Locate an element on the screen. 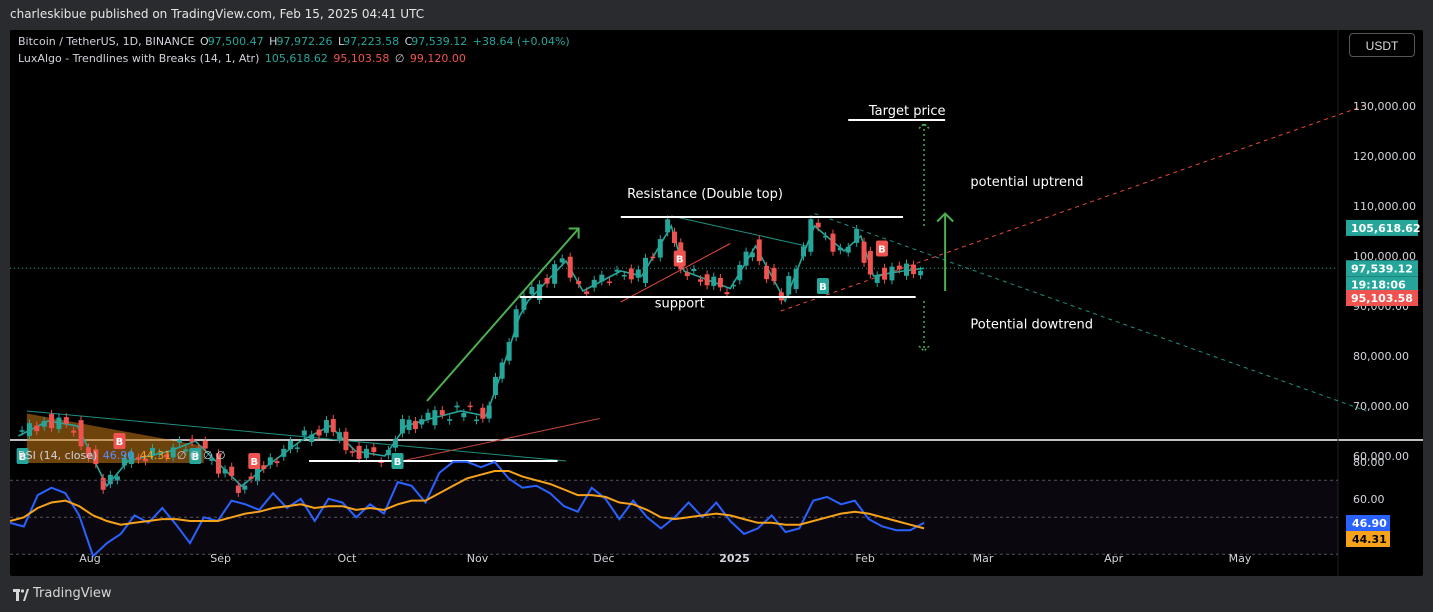 The image size is (1433, 612). annotation-resistance-double-top-: Resistance (Double top) is located at coordinates (705, 194).